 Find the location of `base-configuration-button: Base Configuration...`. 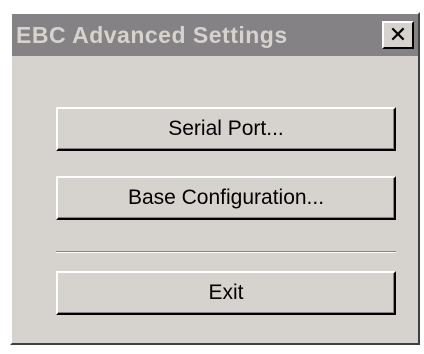

base-configuration-button: Base Configuration... is located at coordinates (226, 198).